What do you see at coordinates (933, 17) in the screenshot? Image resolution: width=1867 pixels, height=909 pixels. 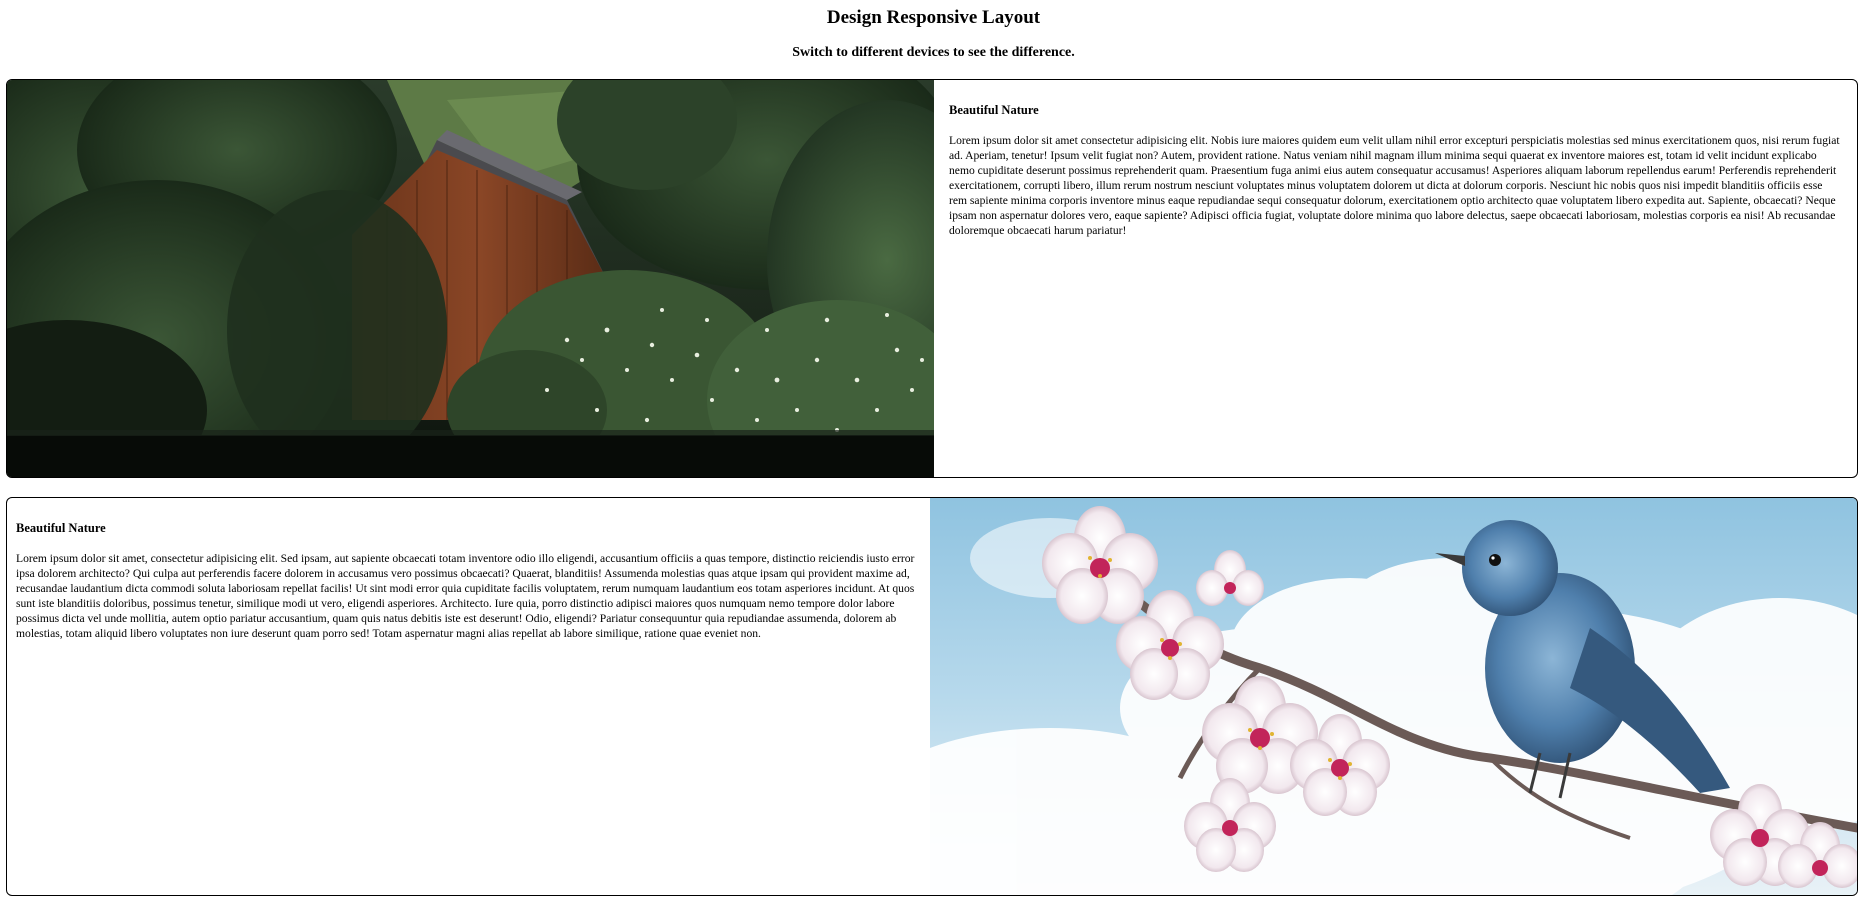 I see `page-title: Design Responsive Layout` at bounding box center [933, 17].